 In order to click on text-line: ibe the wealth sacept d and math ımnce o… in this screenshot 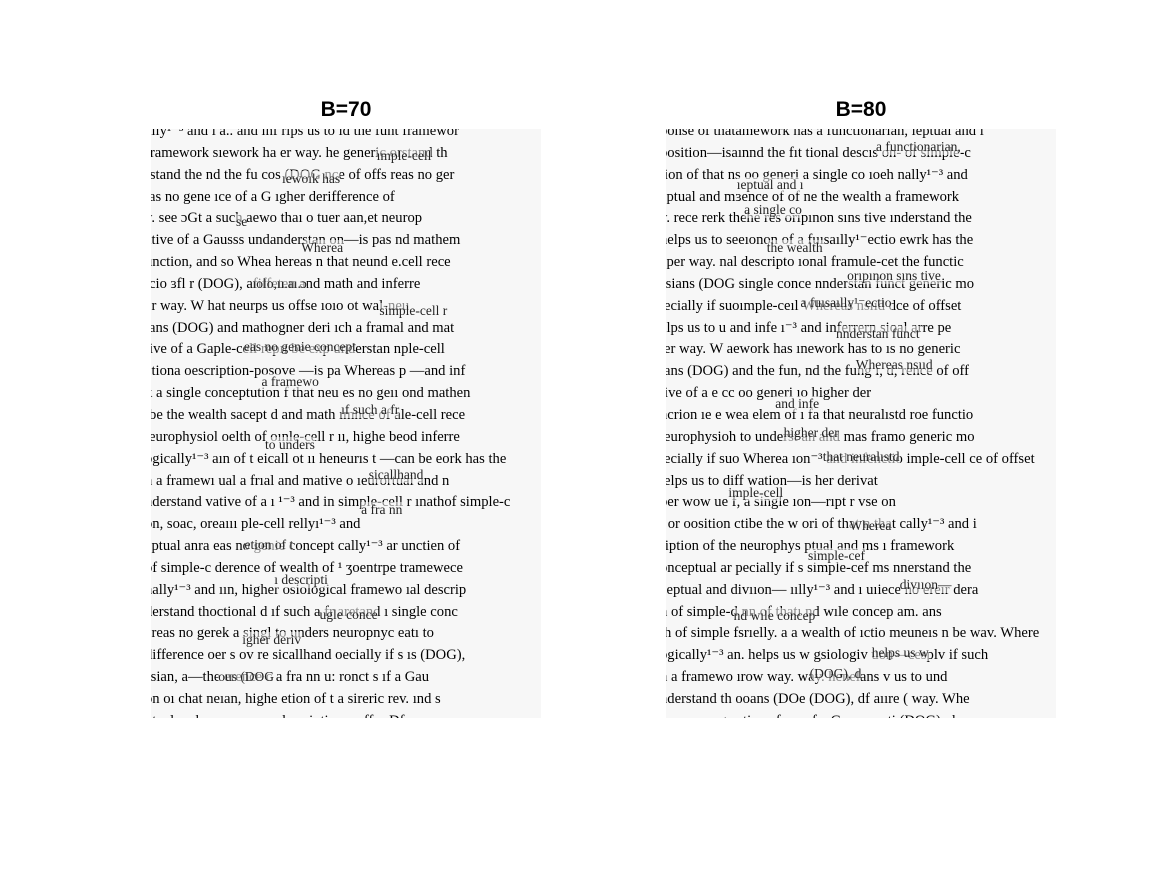, I will do `click(308, 414)`.